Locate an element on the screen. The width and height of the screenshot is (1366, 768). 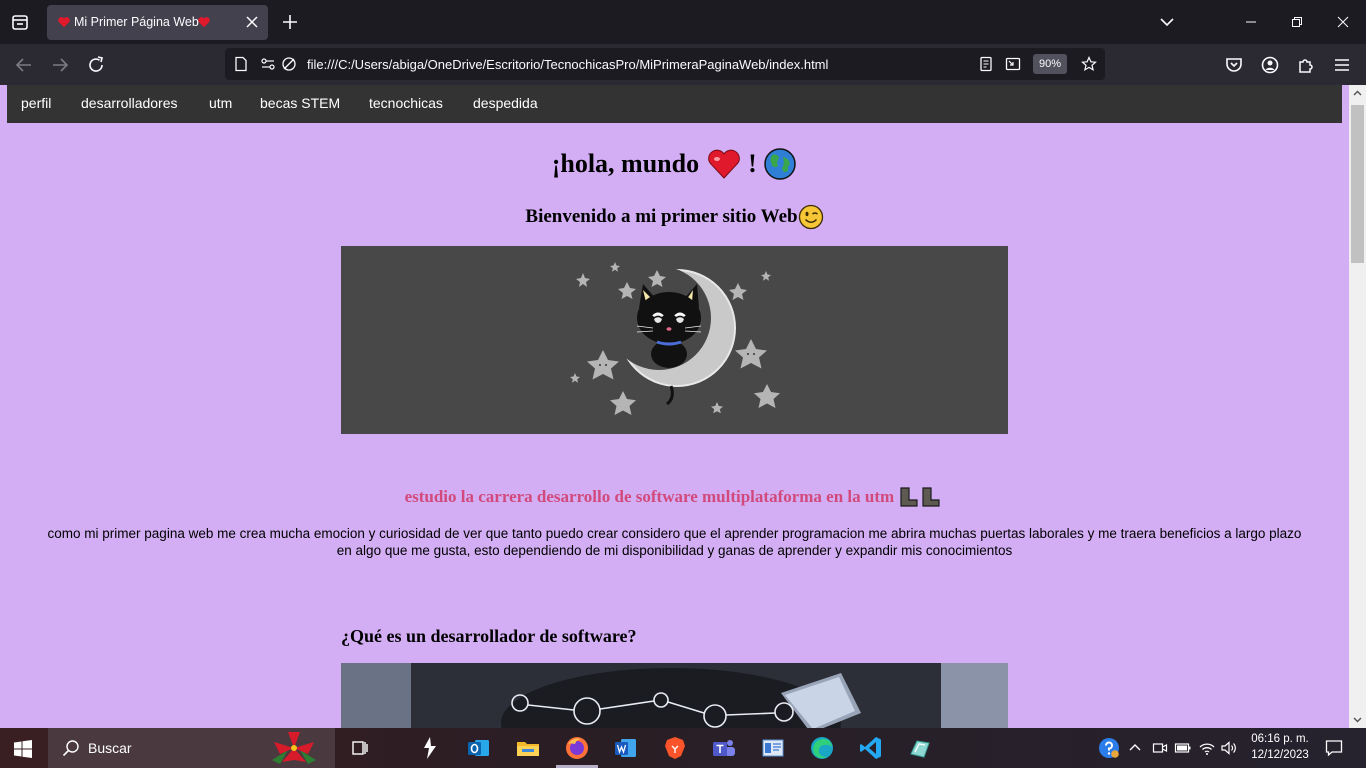
menu-link-desarrolladores: desarrolladores is located at coordinates (129, 103).